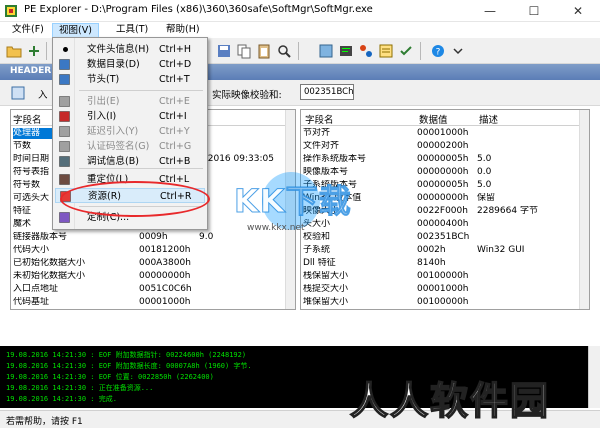 Image resolution: width=600 pixels, height=428 pixels. I want to click on field-name-cell: 已初始化数据大小, so click(49, 263).